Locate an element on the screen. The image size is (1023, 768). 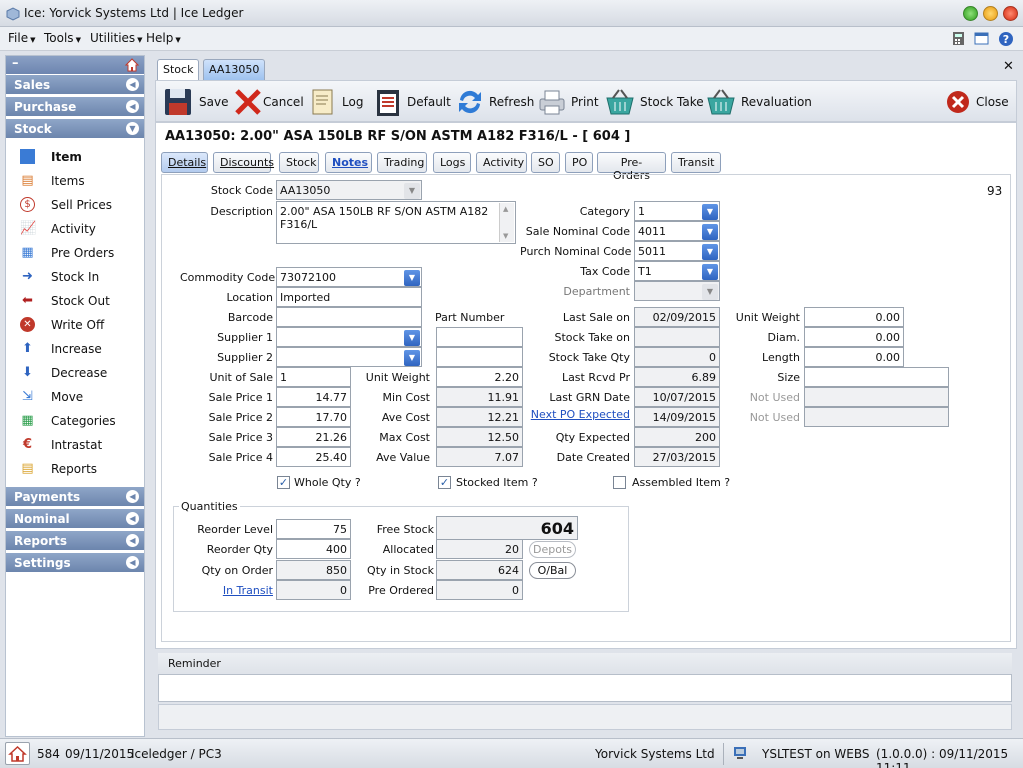
print-button: Print is located at coordinates (568, 102).